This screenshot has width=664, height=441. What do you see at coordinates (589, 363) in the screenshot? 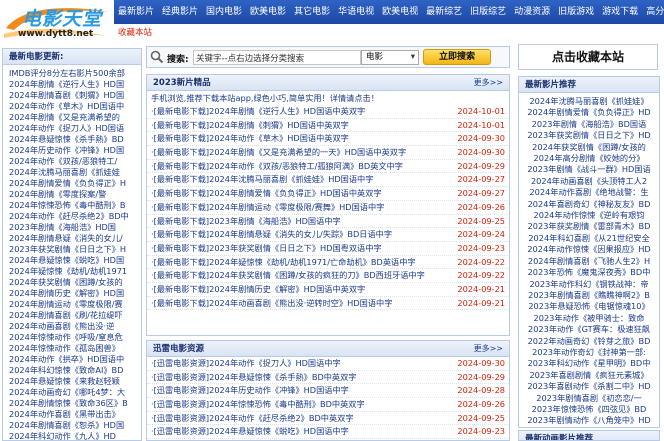
I see `list-item: 2023年科幻动作《星甲明》BD中` at bounding box center [589, 363].